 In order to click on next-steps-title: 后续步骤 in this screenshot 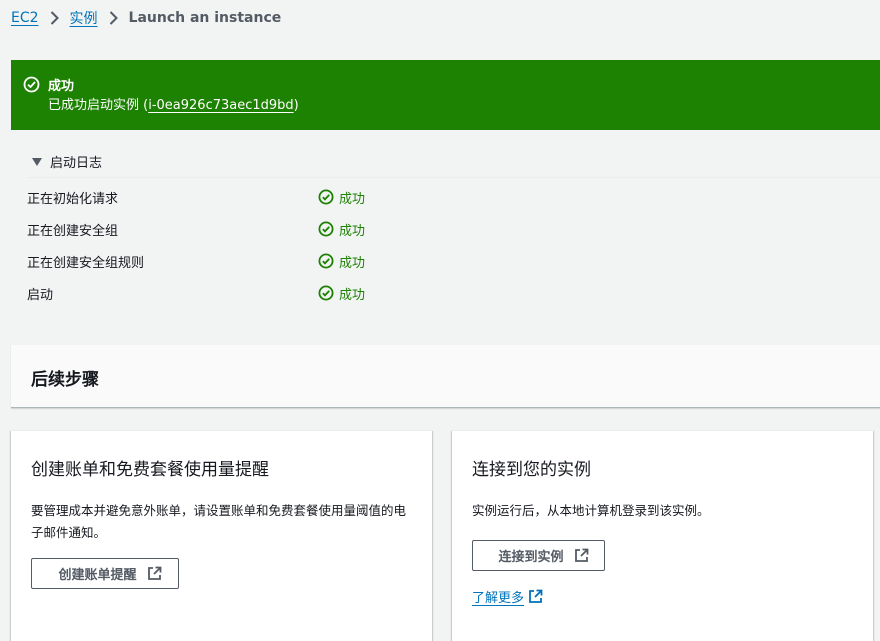, I will do `click(65, 380)`.